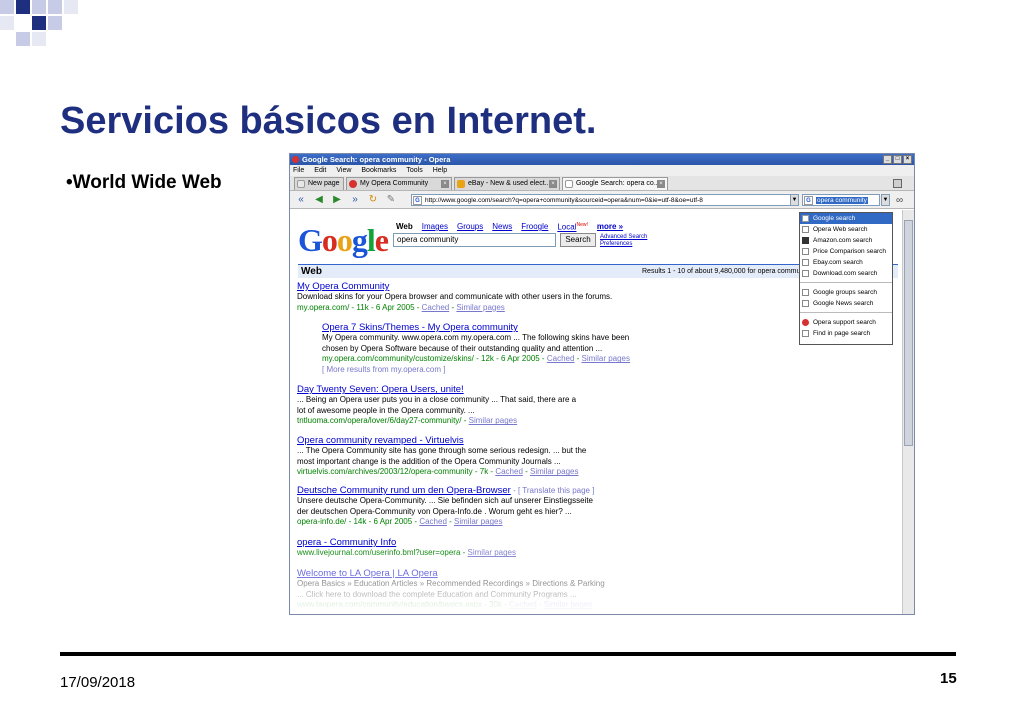  What do you see at coordinates (623, 237) in the screenshot?
I see `advanced-search-link: Advanced Search` at bounding box center [623, 237].